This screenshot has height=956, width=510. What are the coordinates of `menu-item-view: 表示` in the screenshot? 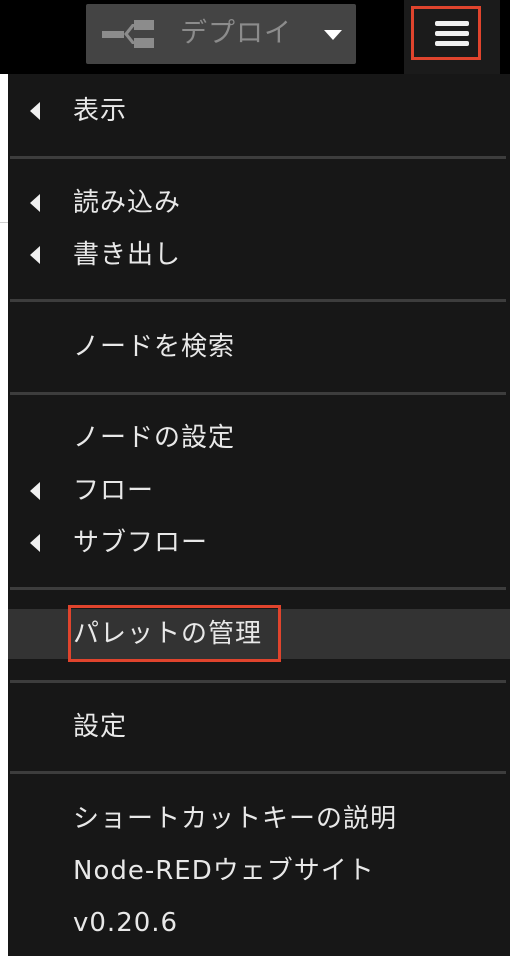 It's located at (259, 111).